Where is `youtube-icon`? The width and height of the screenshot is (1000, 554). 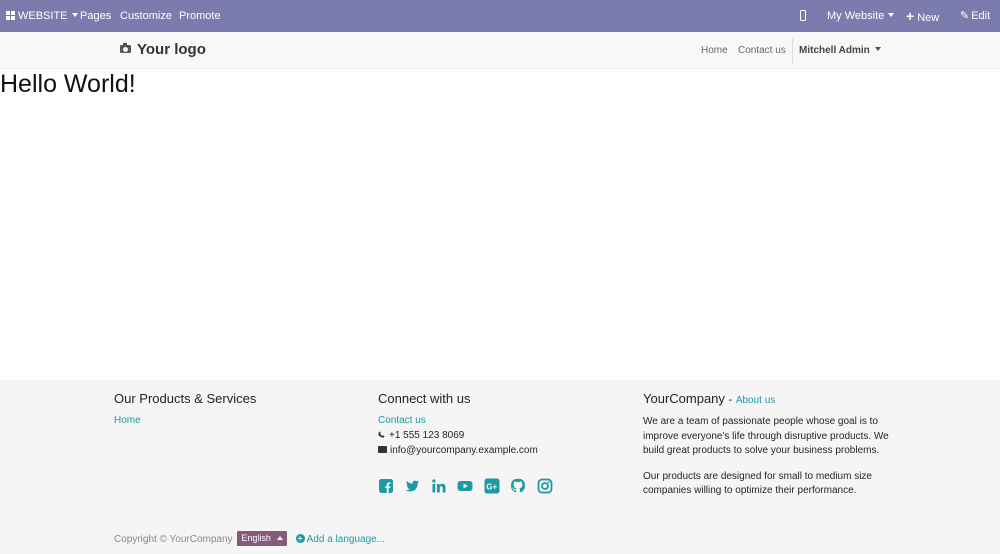 youtube-icon is located at coordinates (465, 486).